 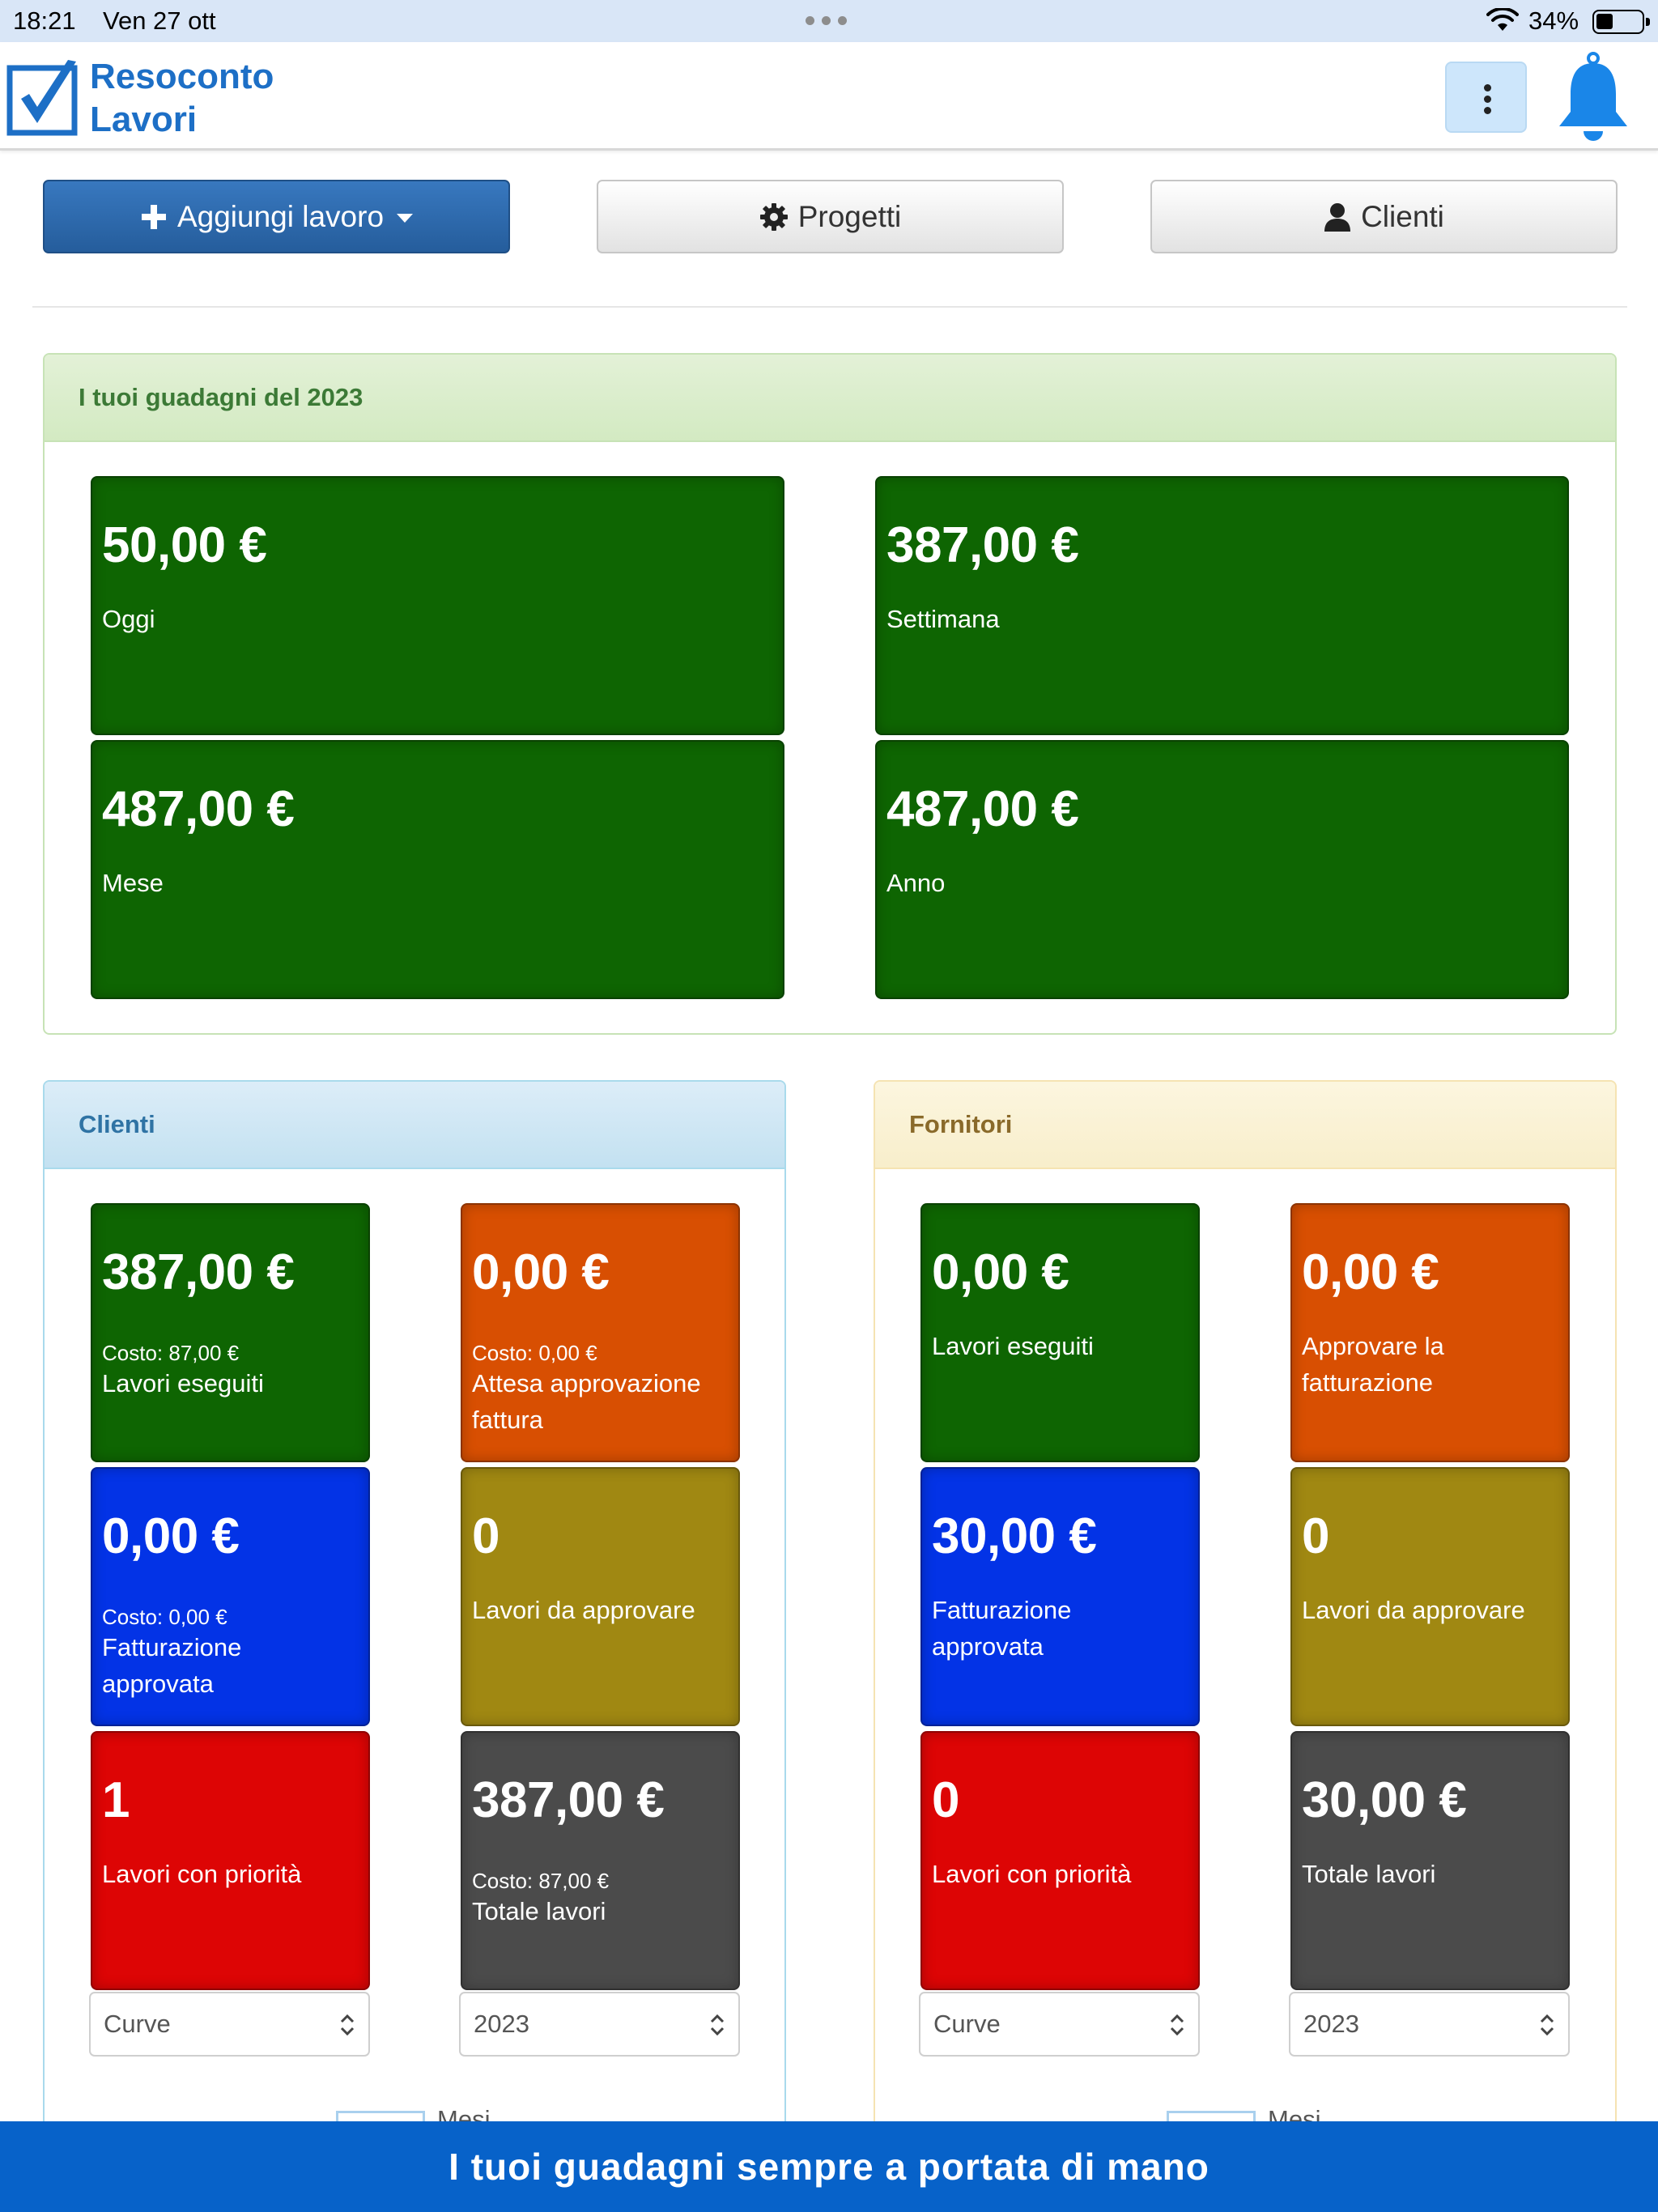 I want to click on checkbox-logo-icon, so click(x=42, y=97).